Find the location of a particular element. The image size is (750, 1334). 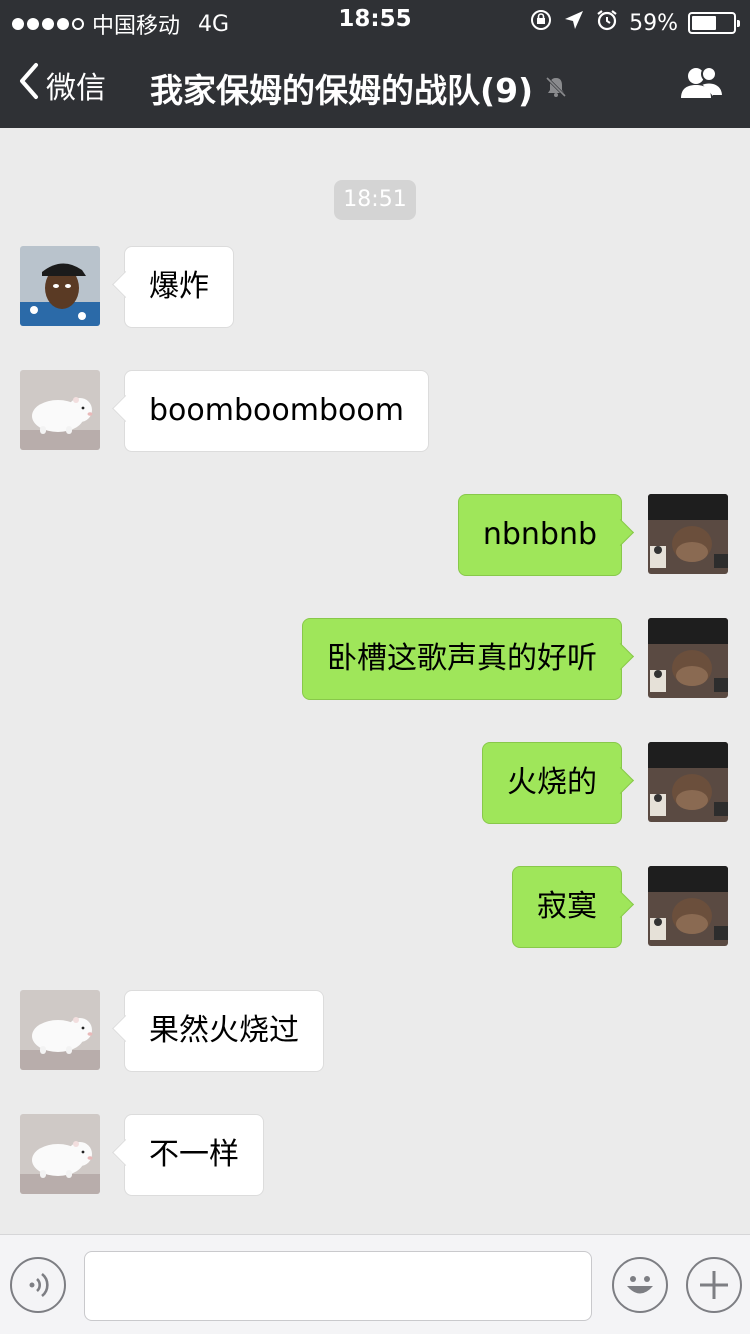

message-row: boomboomboom is located at coordinates (375, 411).